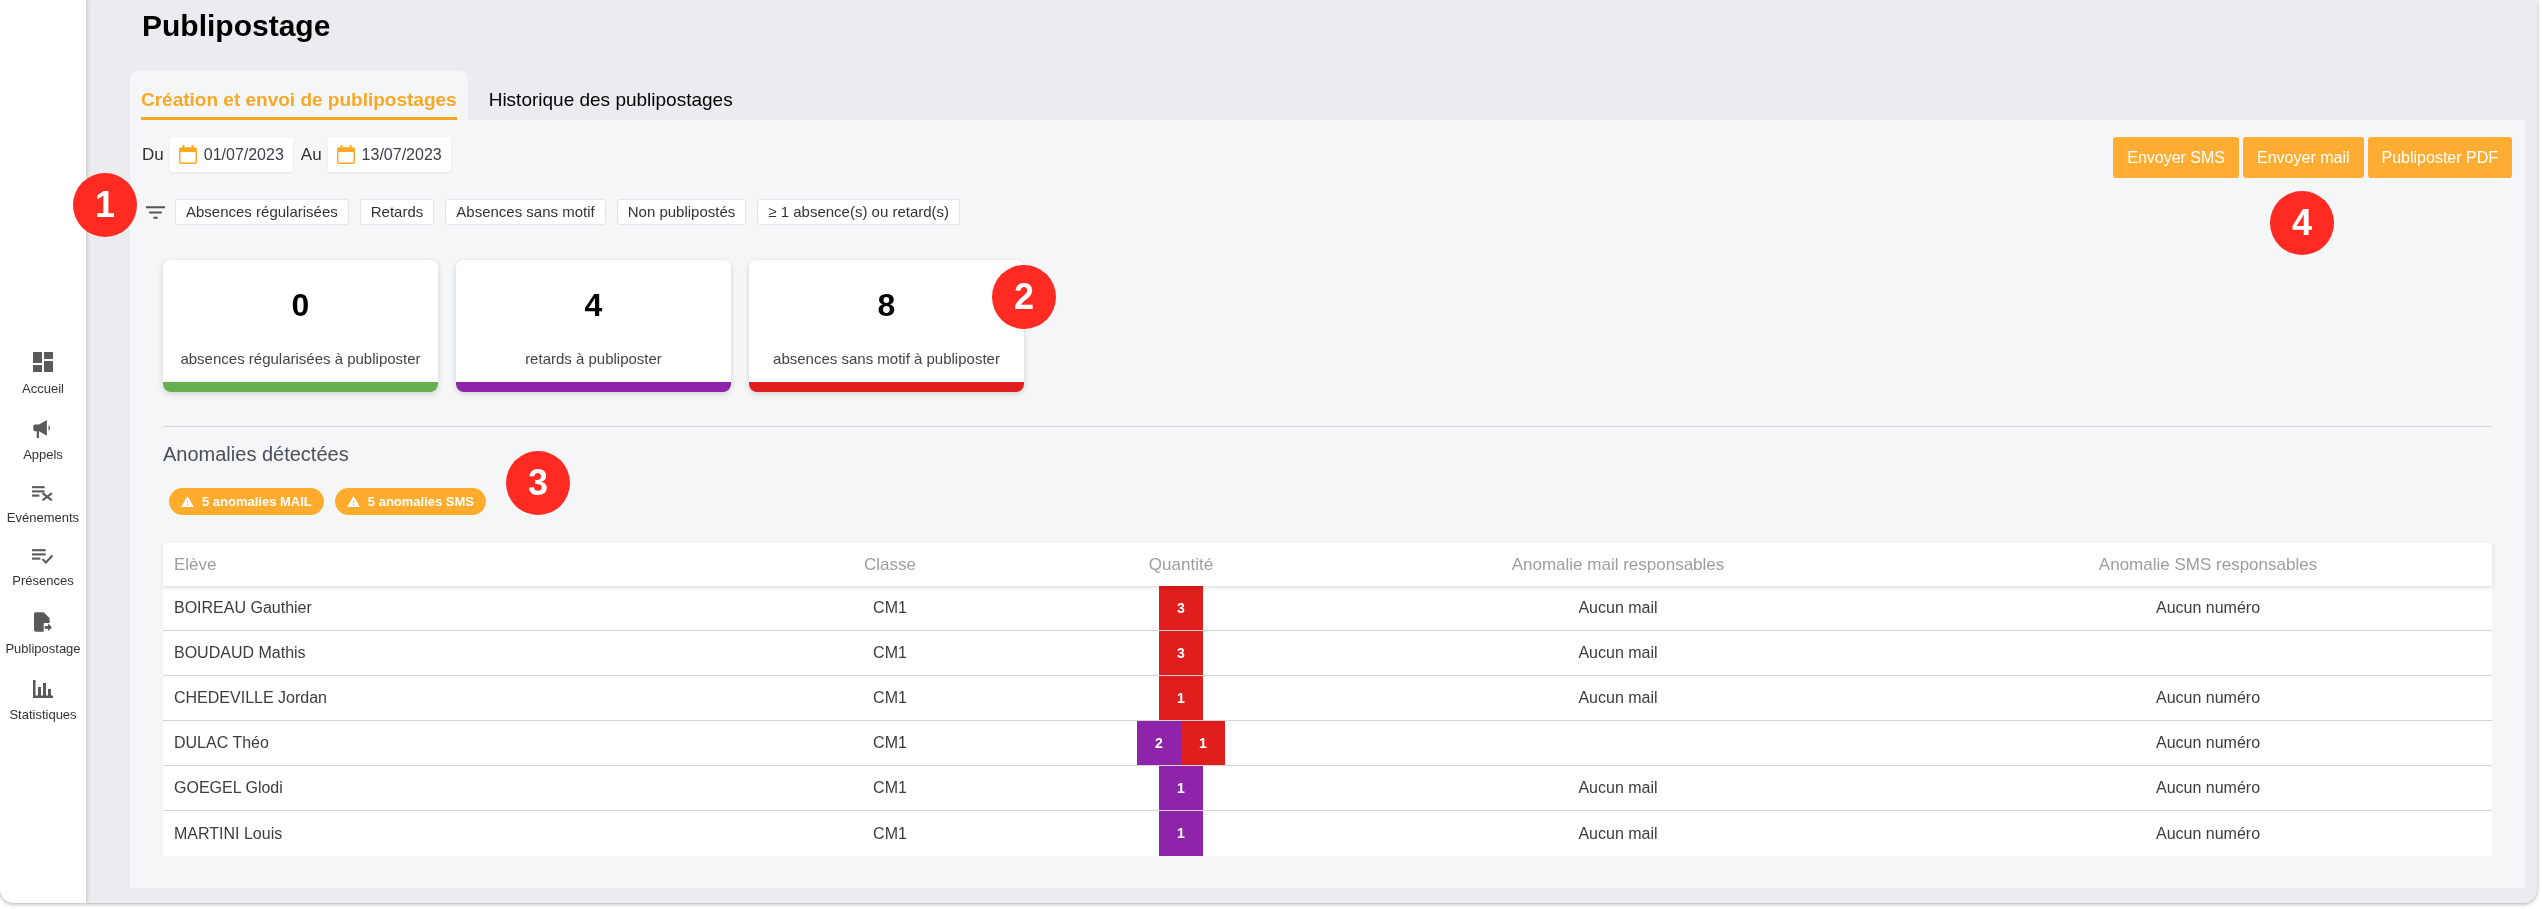  I want to click on filter-chip: Non publipostés, so click(681, 212).